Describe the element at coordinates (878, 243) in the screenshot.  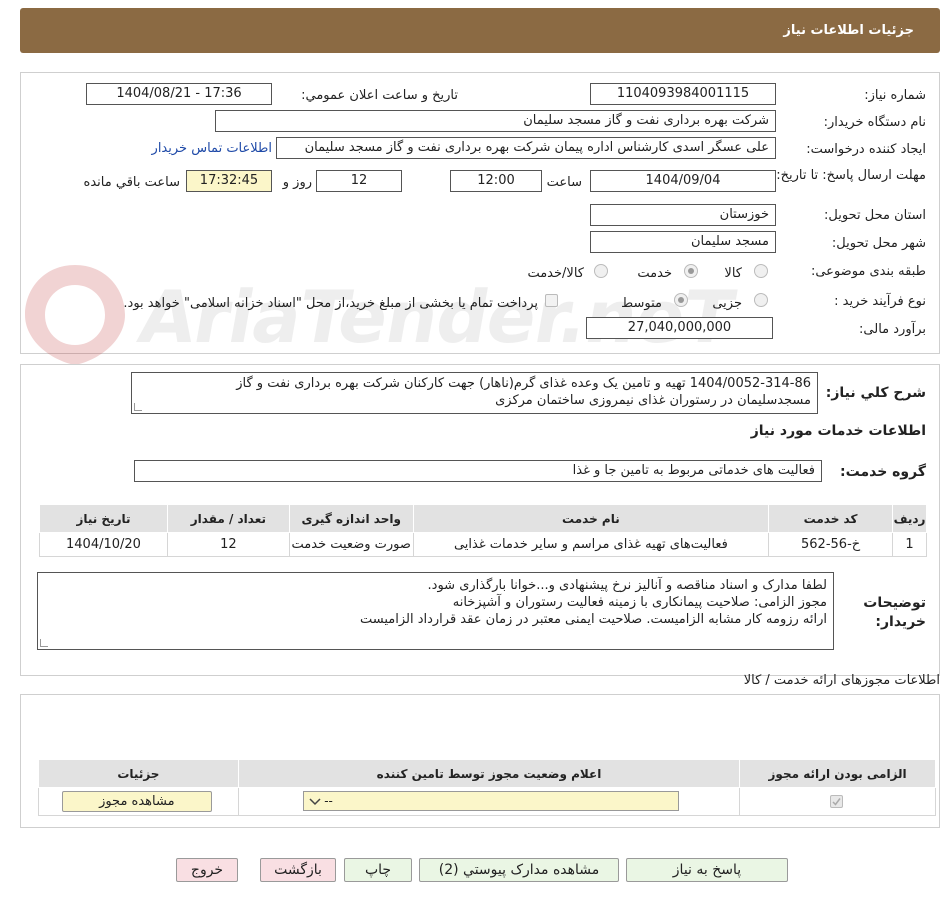
I see `city-label: شهر محل تحویل:` at that location.